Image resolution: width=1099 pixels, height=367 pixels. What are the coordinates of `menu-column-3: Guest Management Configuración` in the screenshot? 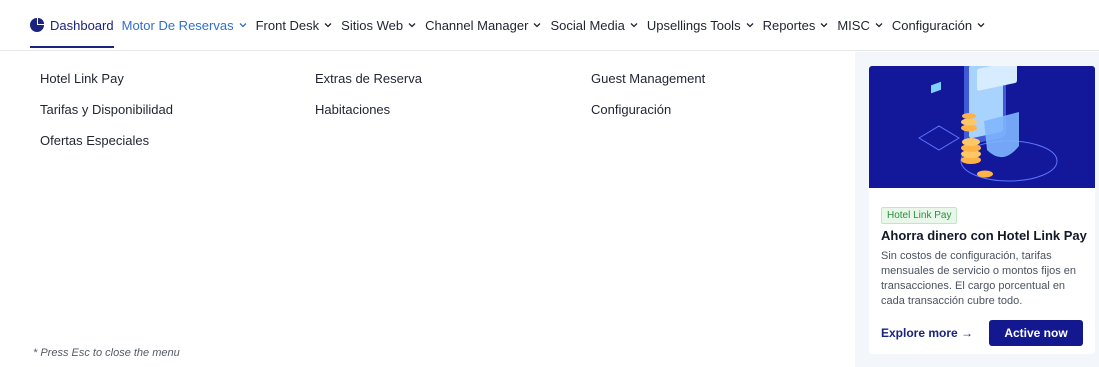 It's located at (648, 103).